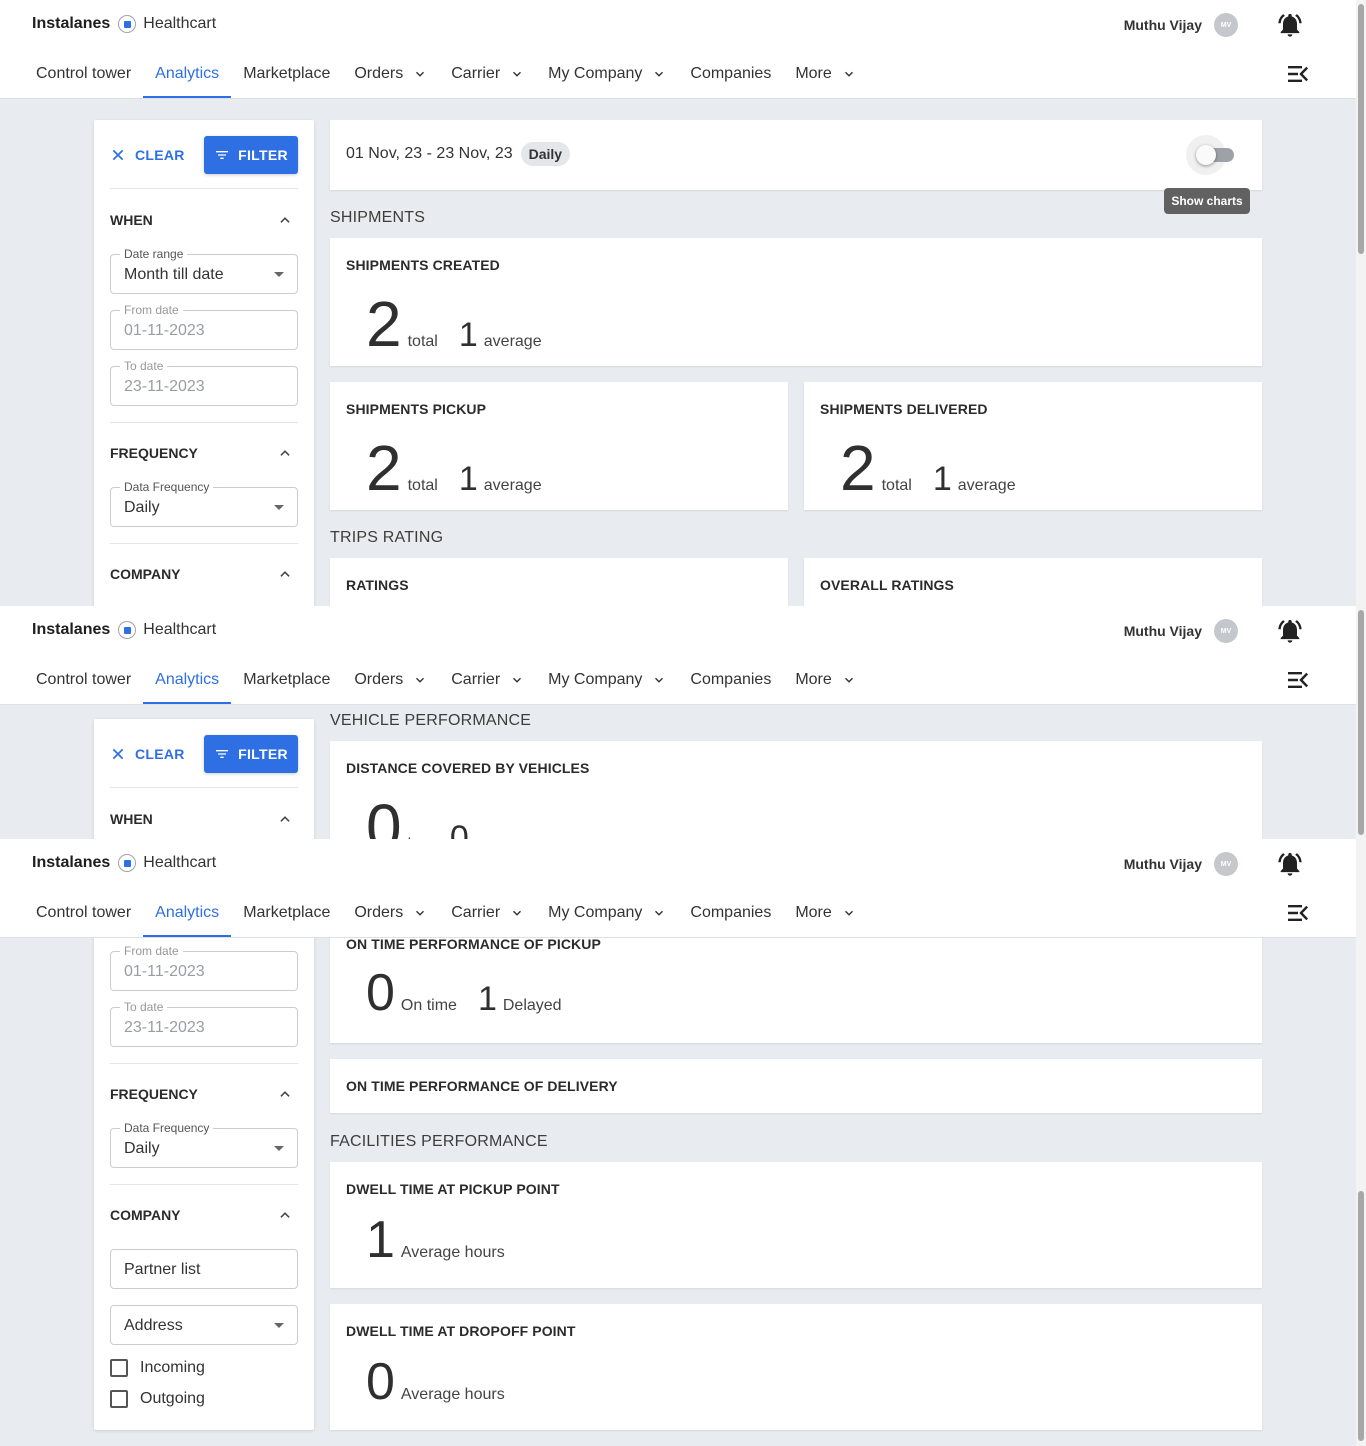 The image size is (1366, 1446). Describe the element at coordinates (119, 1368) in the screenshot. I see `checkbox-box` at that location.